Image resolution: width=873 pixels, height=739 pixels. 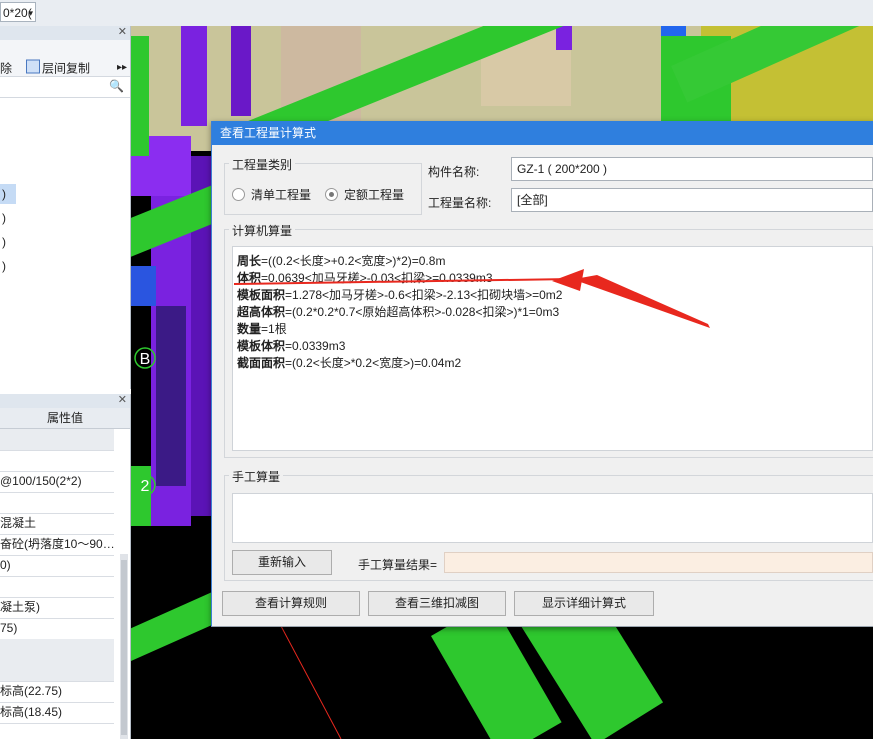 I want to click on more-icon: ▸▸, so click(x=122, y=67).